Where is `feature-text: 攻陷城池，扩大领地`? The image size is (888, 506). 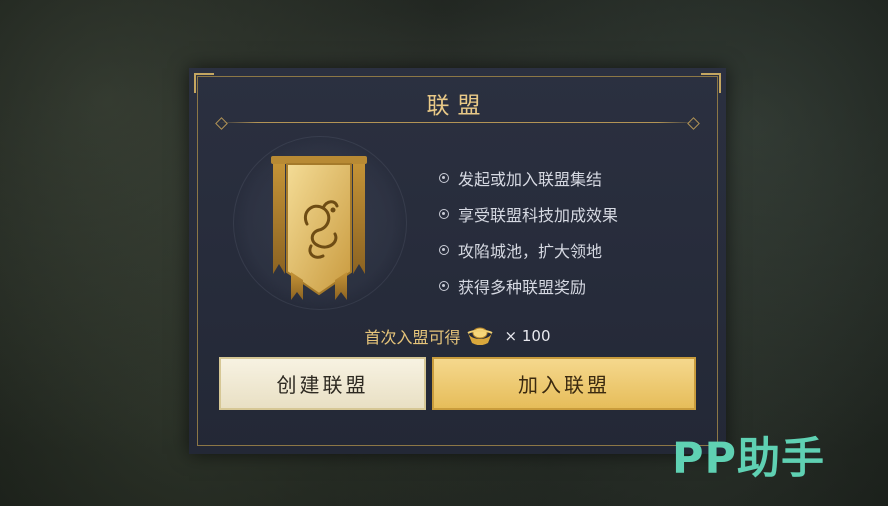
feature-text: 攻陷城池，扩大领地 is located at coordinates (530, 251).